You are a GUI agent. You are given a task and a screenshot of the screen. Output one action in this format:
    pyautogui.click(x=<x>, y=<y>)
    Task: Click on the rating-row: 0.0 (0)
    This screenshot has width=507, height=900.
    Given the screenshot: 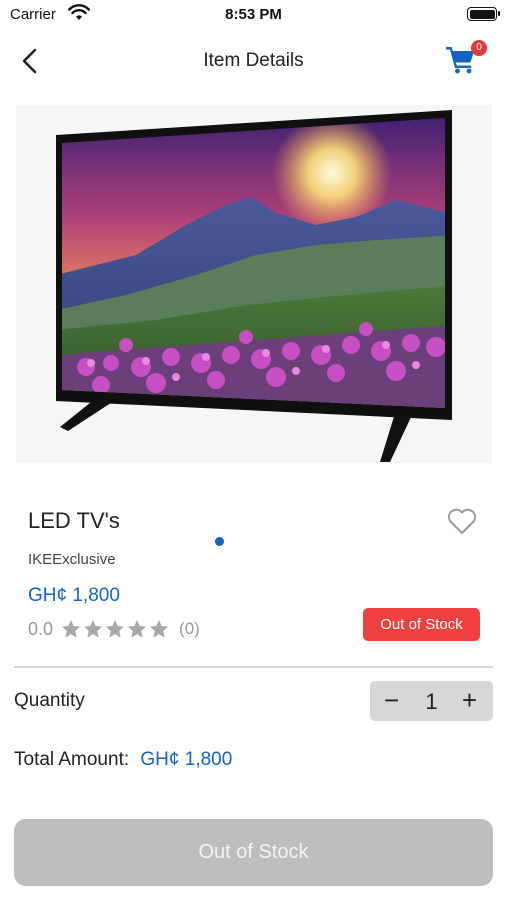 What is the action you would take?
    pyautogui.click(x=114, y=629)
    